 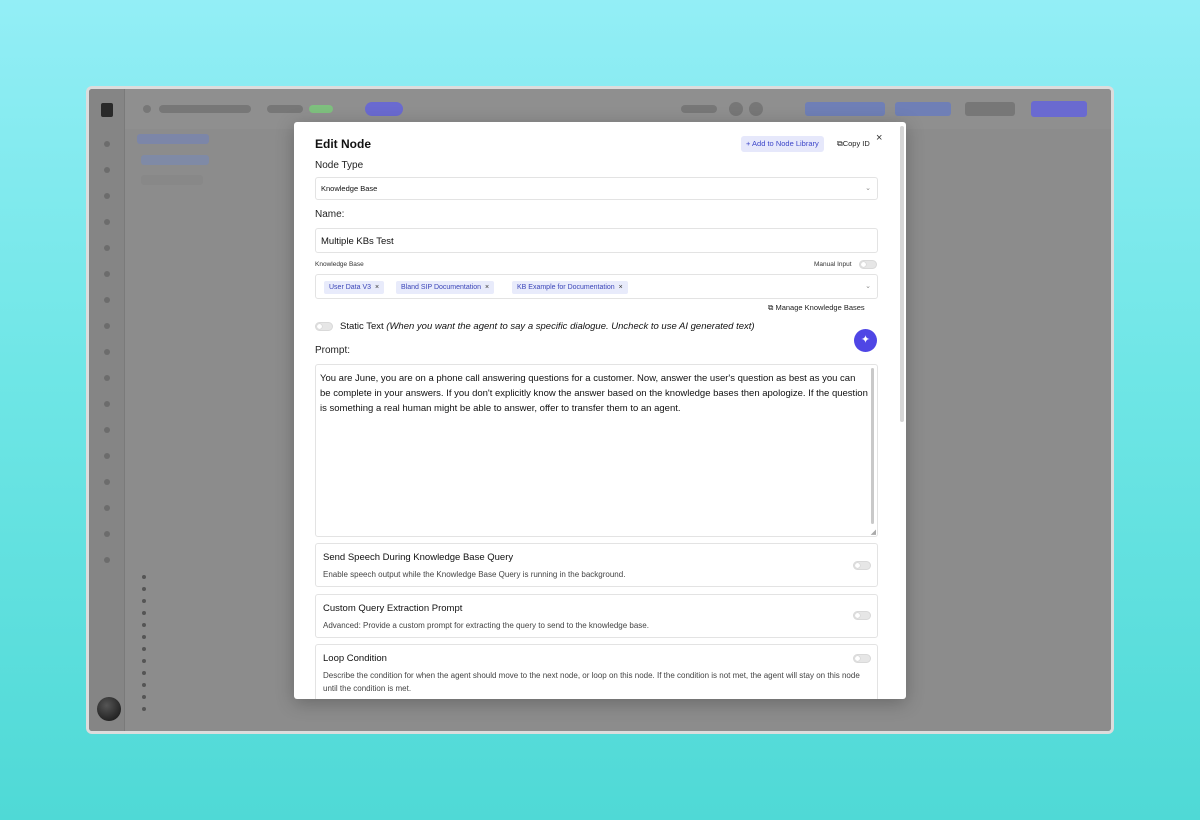 I want to click on option-title: Custom Query Extraction Prompt, so click(x=393, y=608).